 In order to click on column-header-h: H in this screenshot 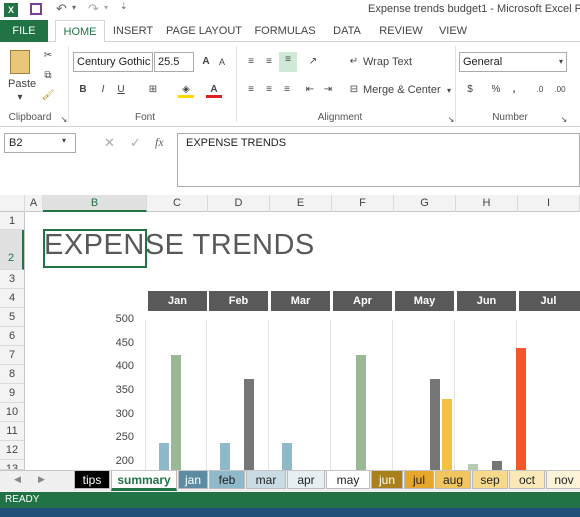, I will do `click(487, 203)`.